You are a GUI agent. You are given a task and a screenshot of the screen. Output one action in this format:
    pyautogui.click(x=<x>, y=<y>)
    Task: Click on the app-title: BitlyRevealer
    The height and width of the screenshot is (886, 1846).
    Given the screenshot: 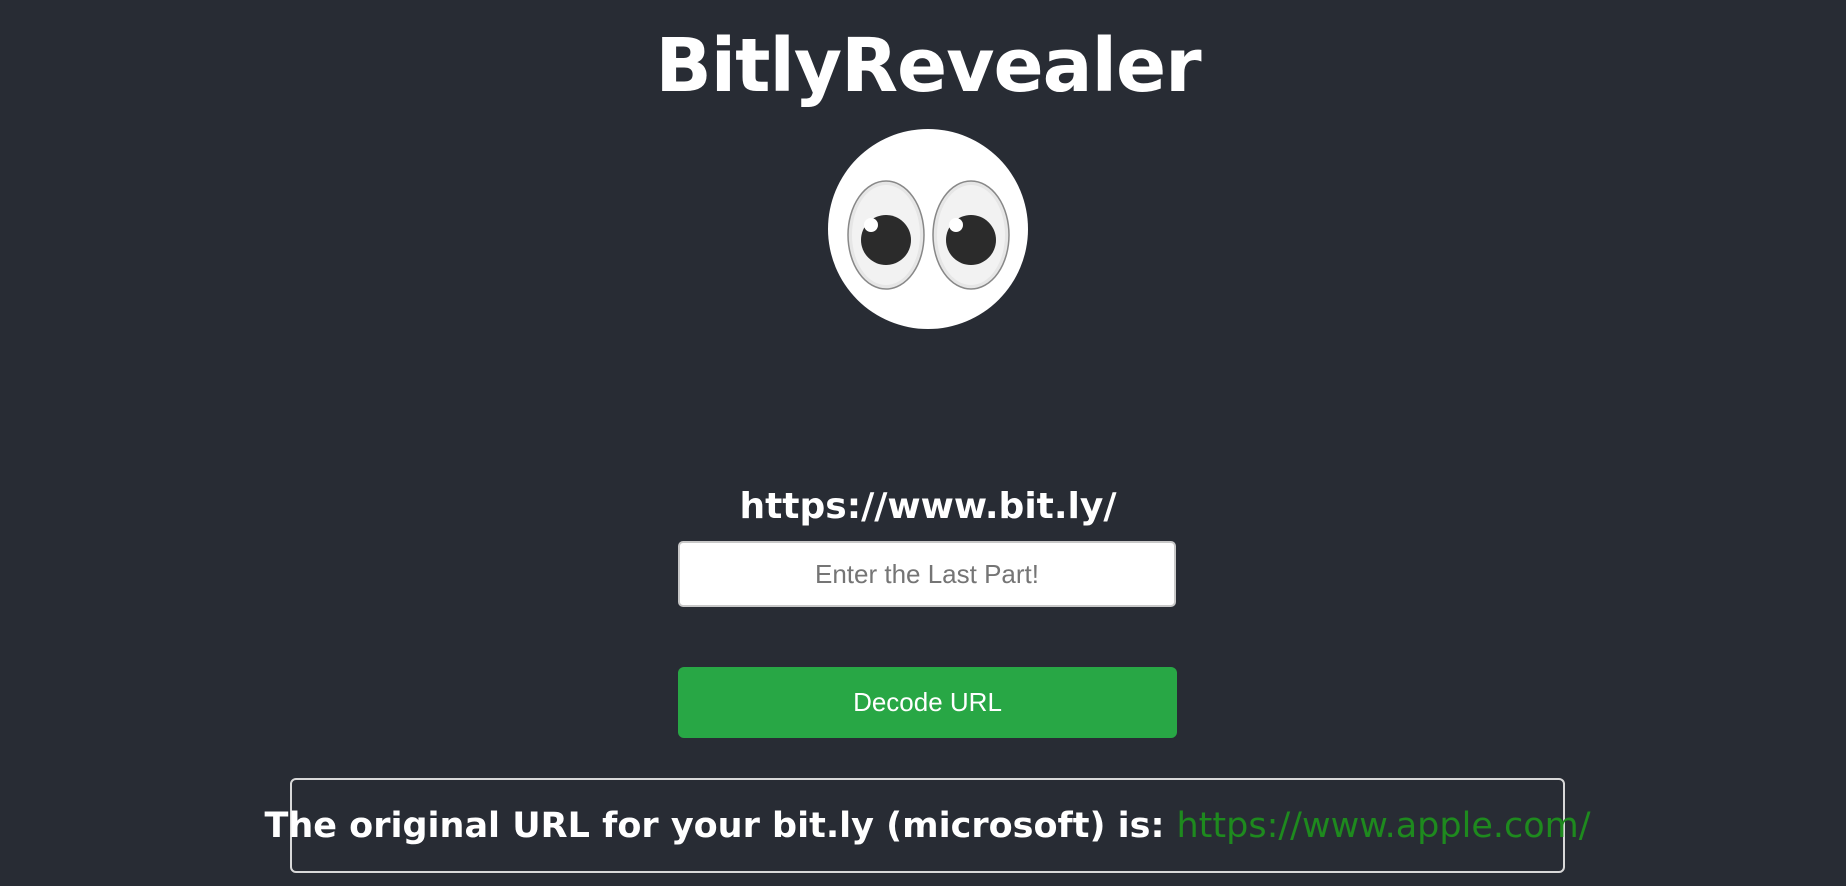 What is the action you would take?
    pyautogui.click(x=928, y=66)
    